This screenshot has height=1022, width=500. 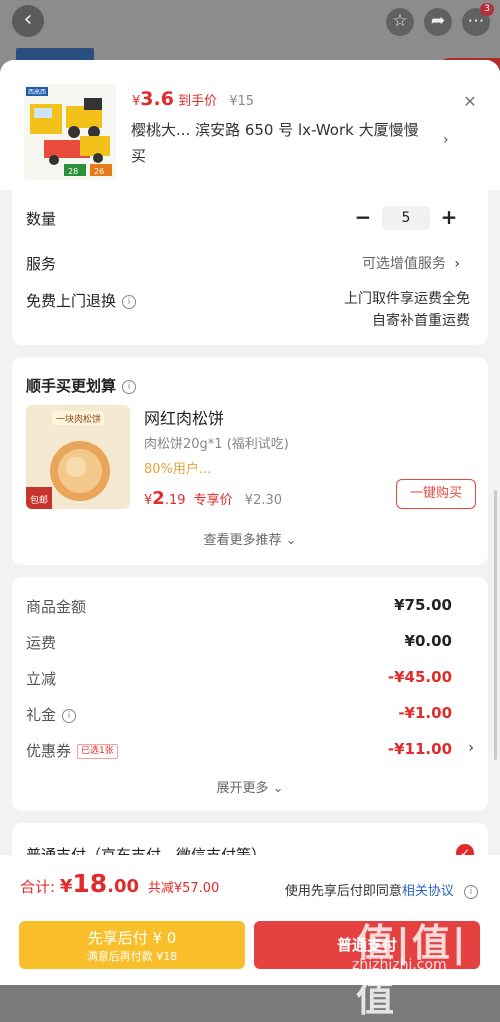 I want to click on product-image: 西高西 28 26, so click(x=70, y=132).